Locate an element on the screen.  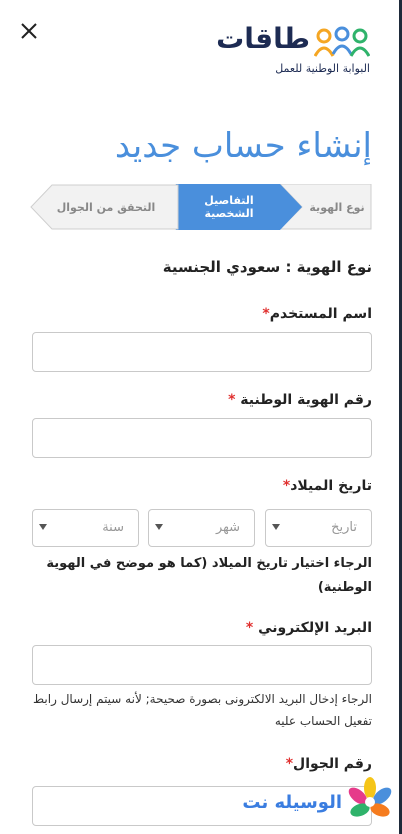
page-title: إنشاء حساب جديد is located at coordinates (243, 146).